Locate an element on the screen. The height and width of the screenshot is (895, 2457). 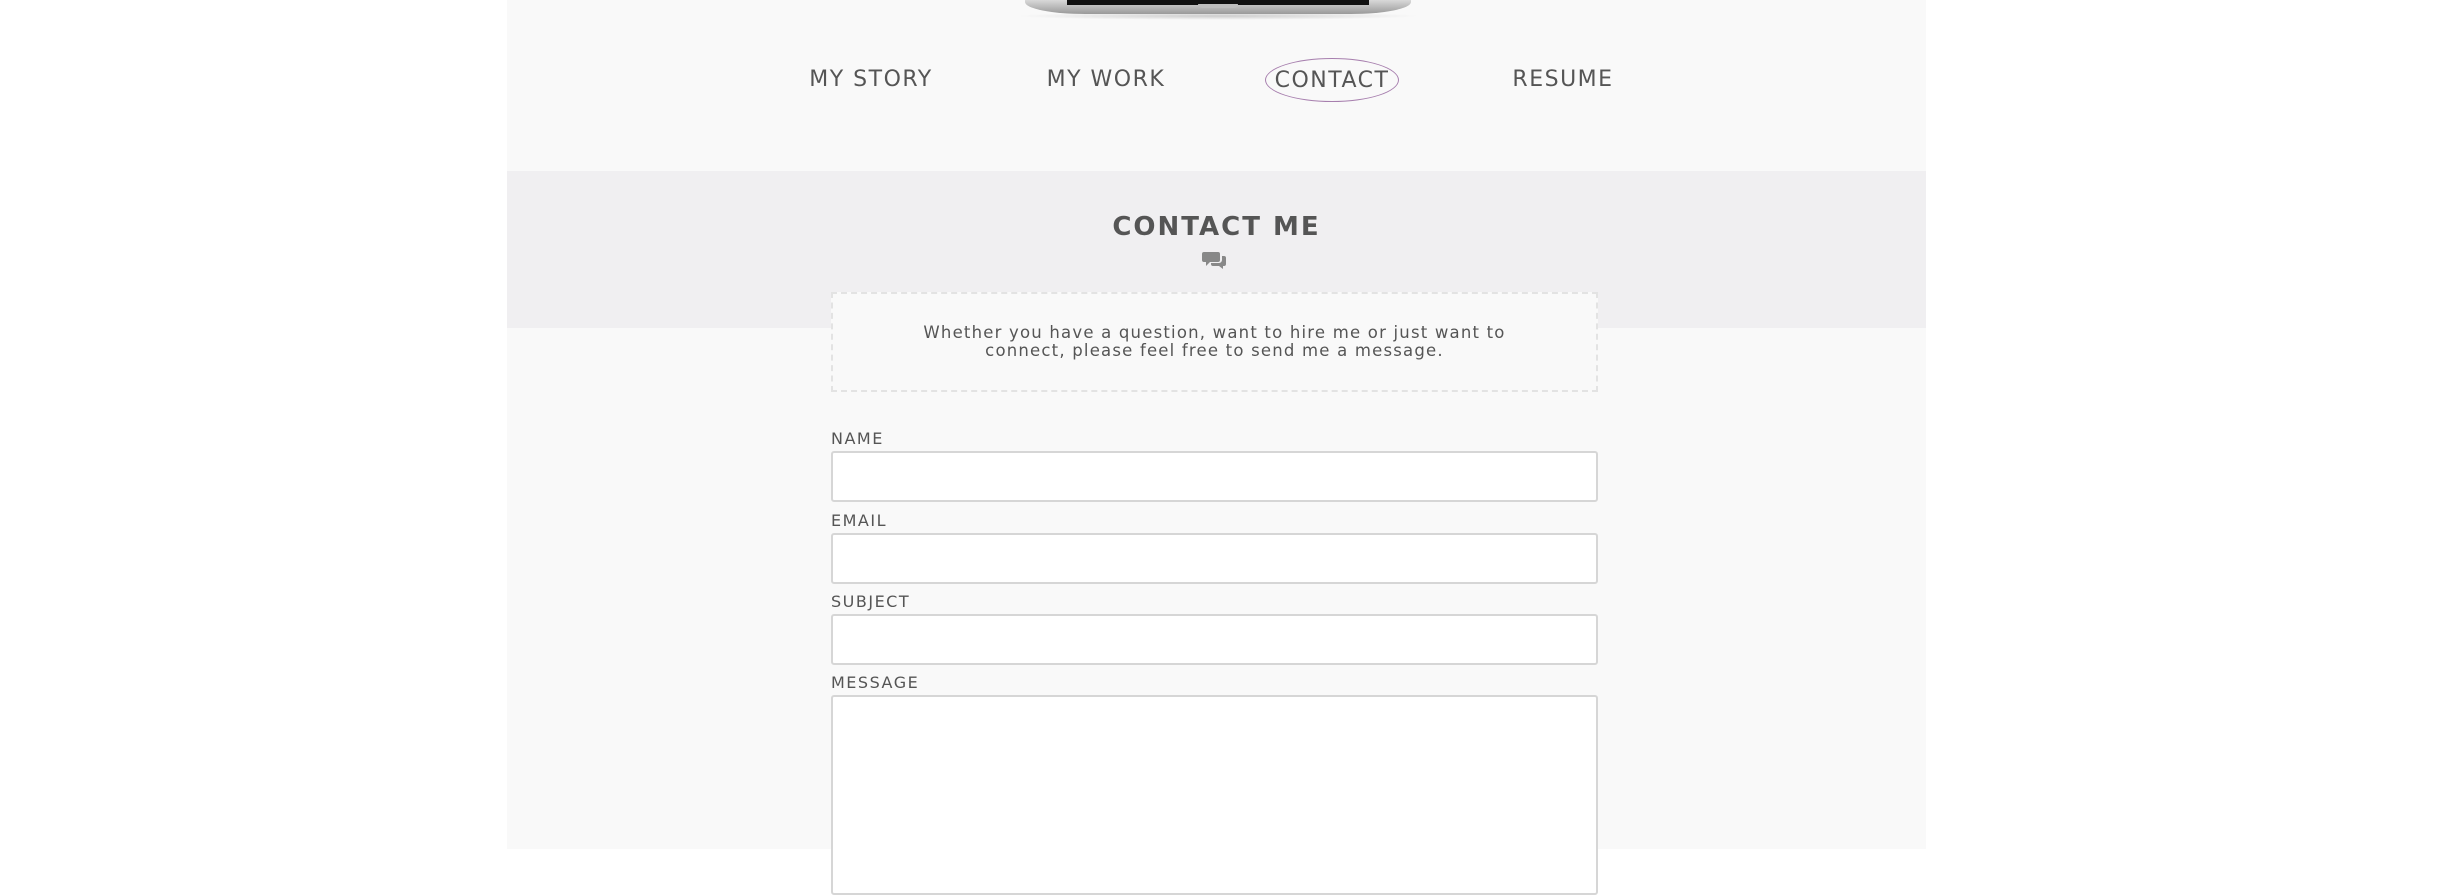
message-textarea is located at coordinates (1214, 795).